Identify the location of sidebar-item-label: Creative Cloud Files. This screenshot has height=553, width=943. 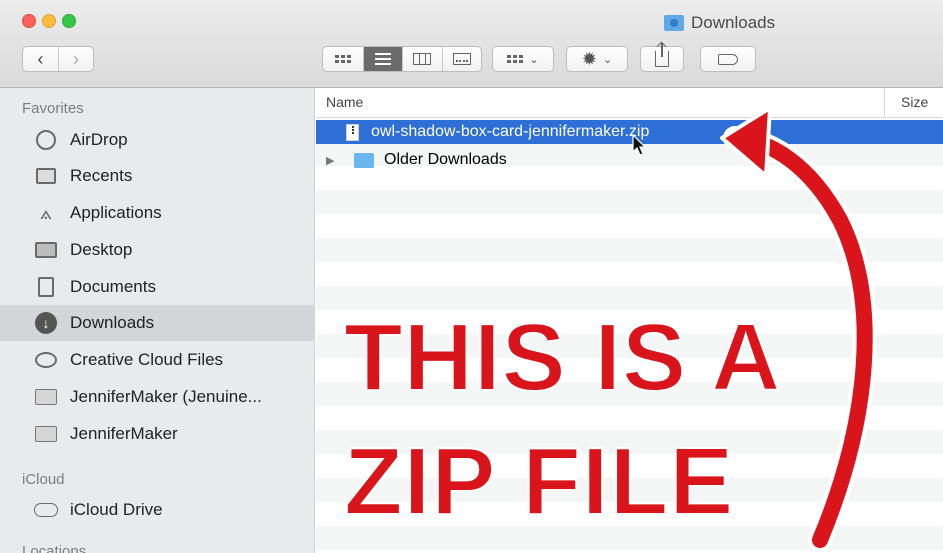
(147, 359).